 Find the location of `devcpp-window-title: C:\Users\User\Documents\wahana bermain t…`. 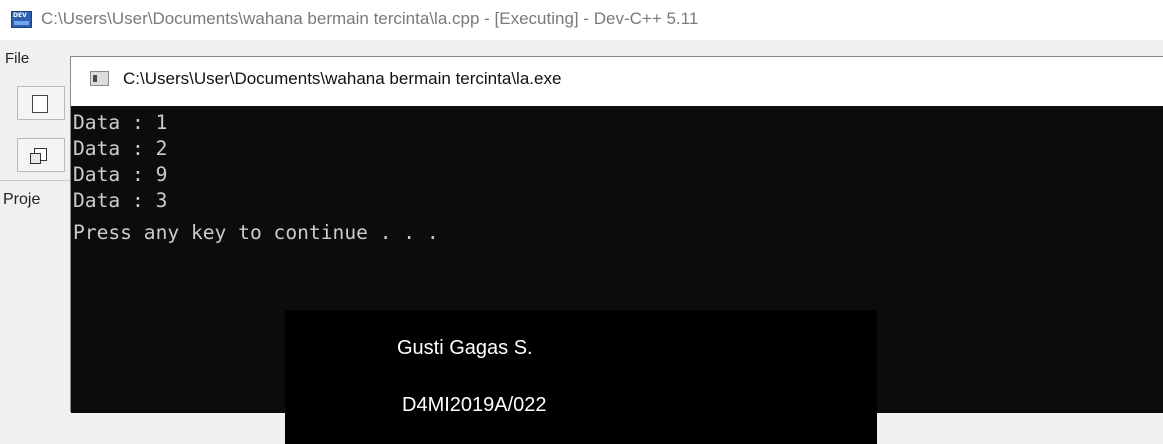

devcpp-window-title: C:\Users\User\Documents\wahana bermain t… is located at coordinates (370, 18).